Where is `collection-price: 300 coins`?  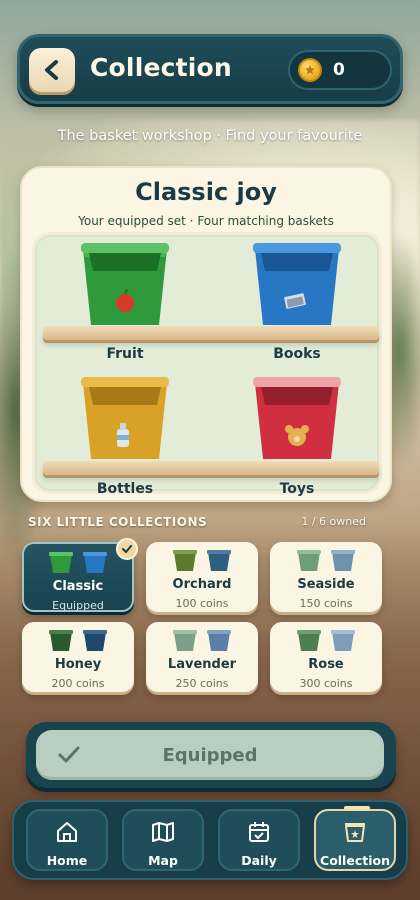
collection-price: 300 coins is located at coordinates (326, 683).